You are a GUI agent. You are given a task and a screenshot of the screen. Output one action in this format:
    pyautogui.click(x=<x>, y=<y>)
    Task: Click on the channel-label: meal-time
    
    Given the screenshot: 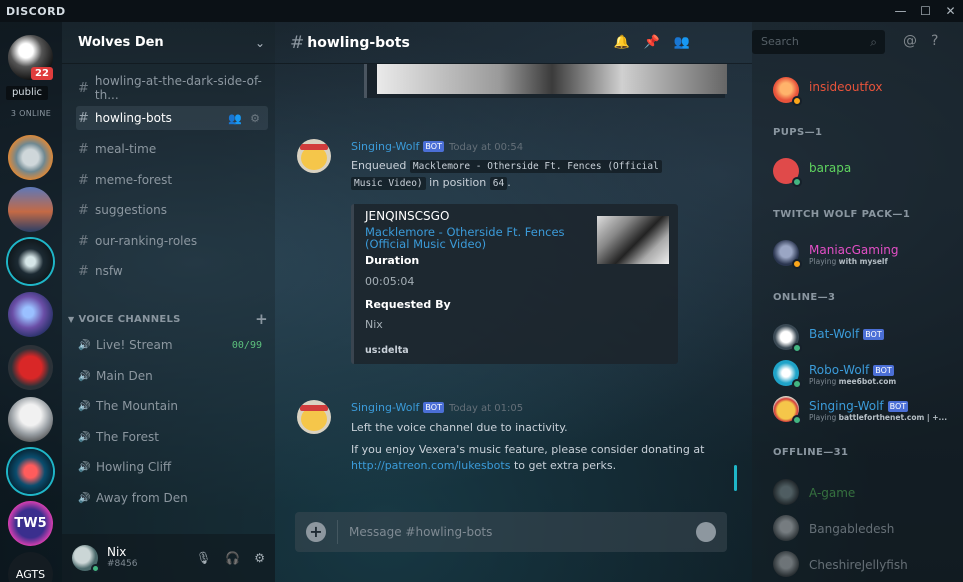 What is the action you would take?
    pyautogui.click(x=126, y=149)
    